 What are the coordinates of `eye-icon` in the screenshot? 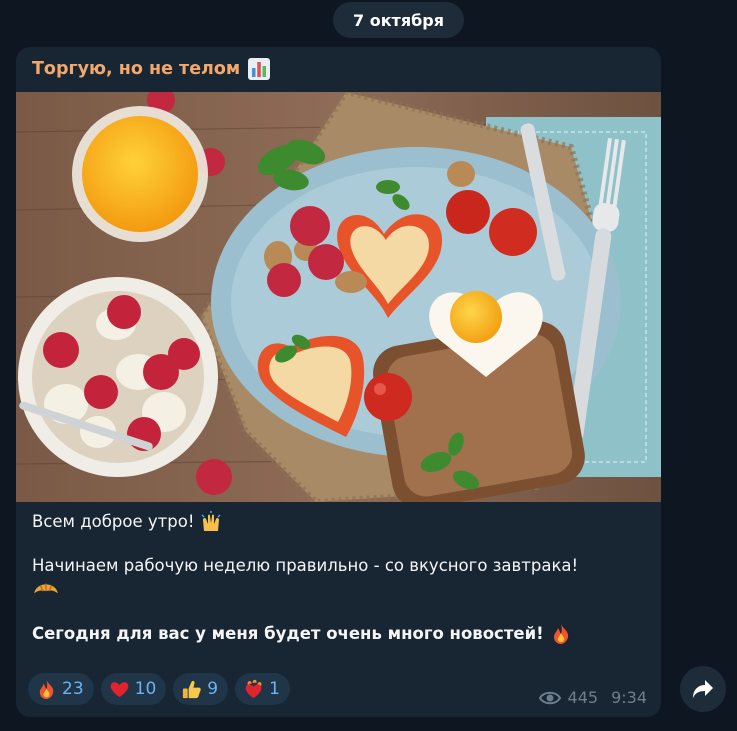 It's located at (549, 697).